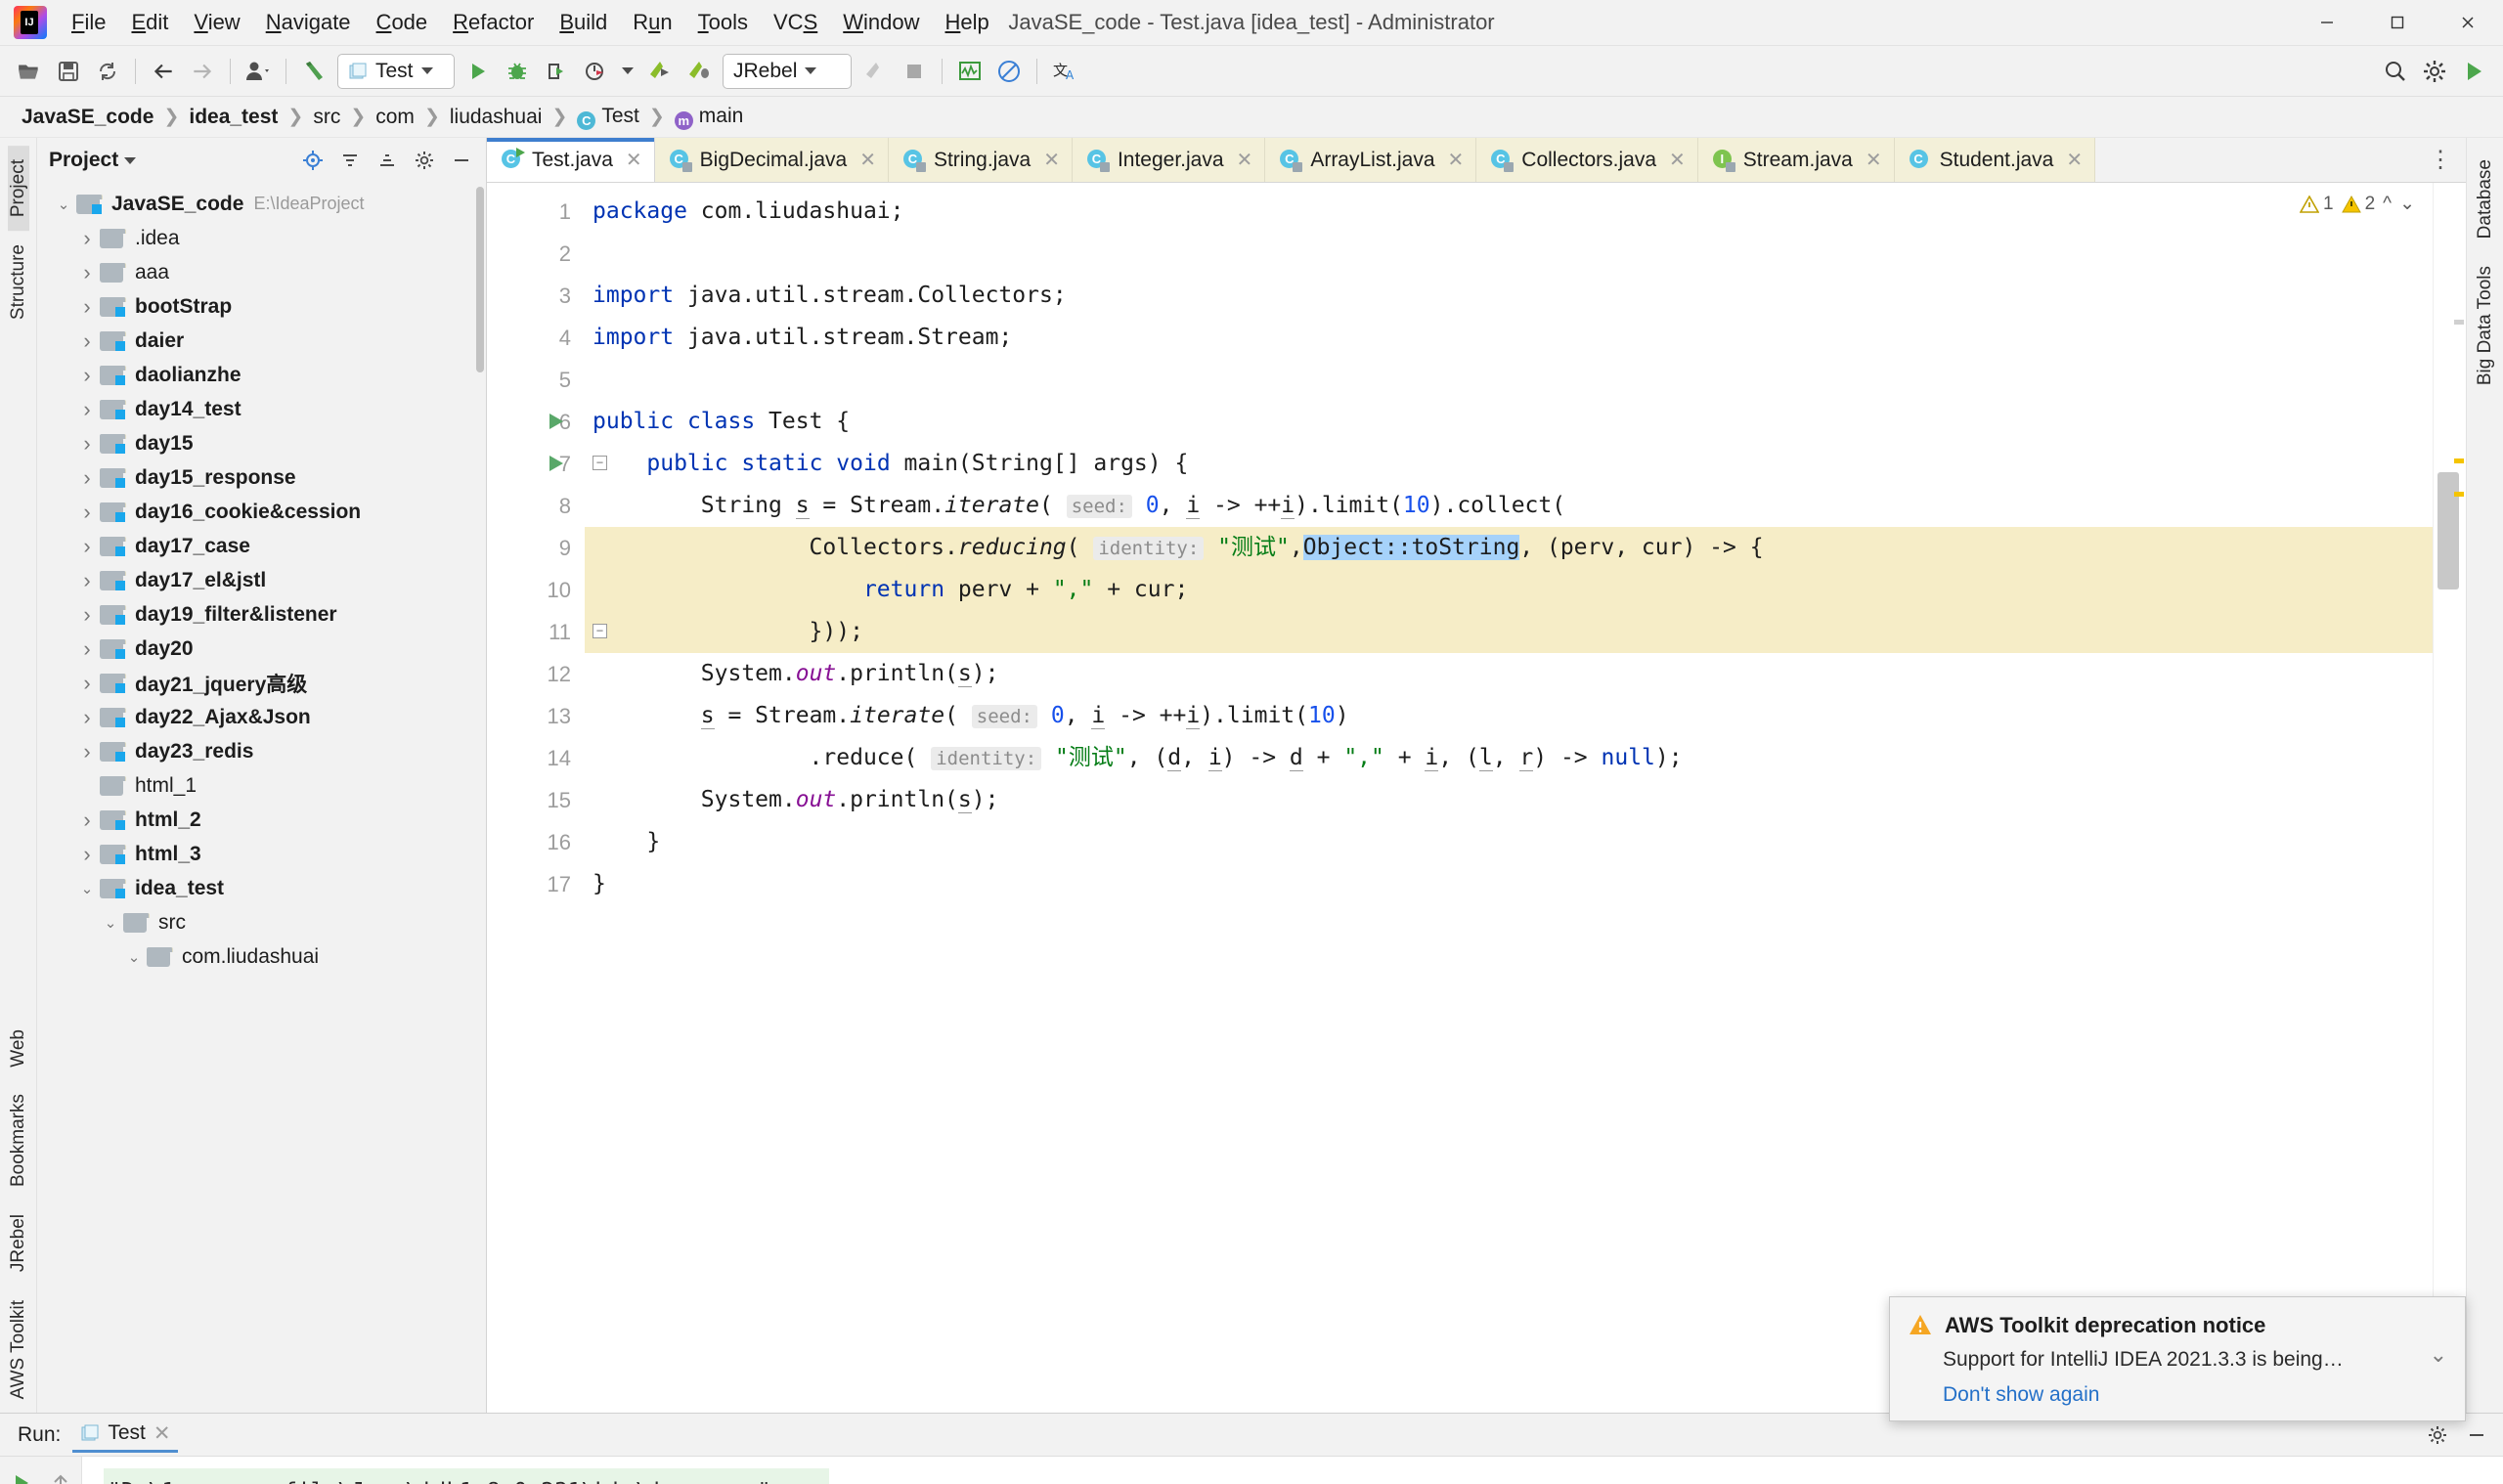 The image size is (2503, 1484). Describe the element at coordinates (571, 160) in the screenshot. I see `editor-tab: C Test.java ✕` at that location.